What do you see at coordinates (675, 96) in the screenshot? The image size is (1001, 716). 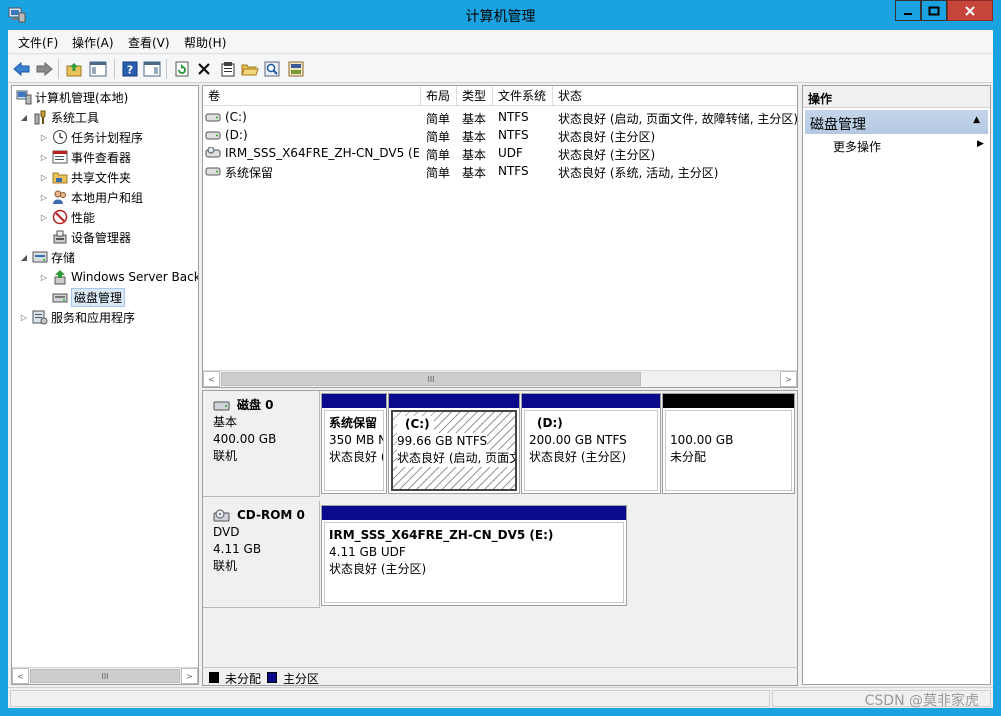 I see `column-header-status: 状态` at bounding box center [675, 96].